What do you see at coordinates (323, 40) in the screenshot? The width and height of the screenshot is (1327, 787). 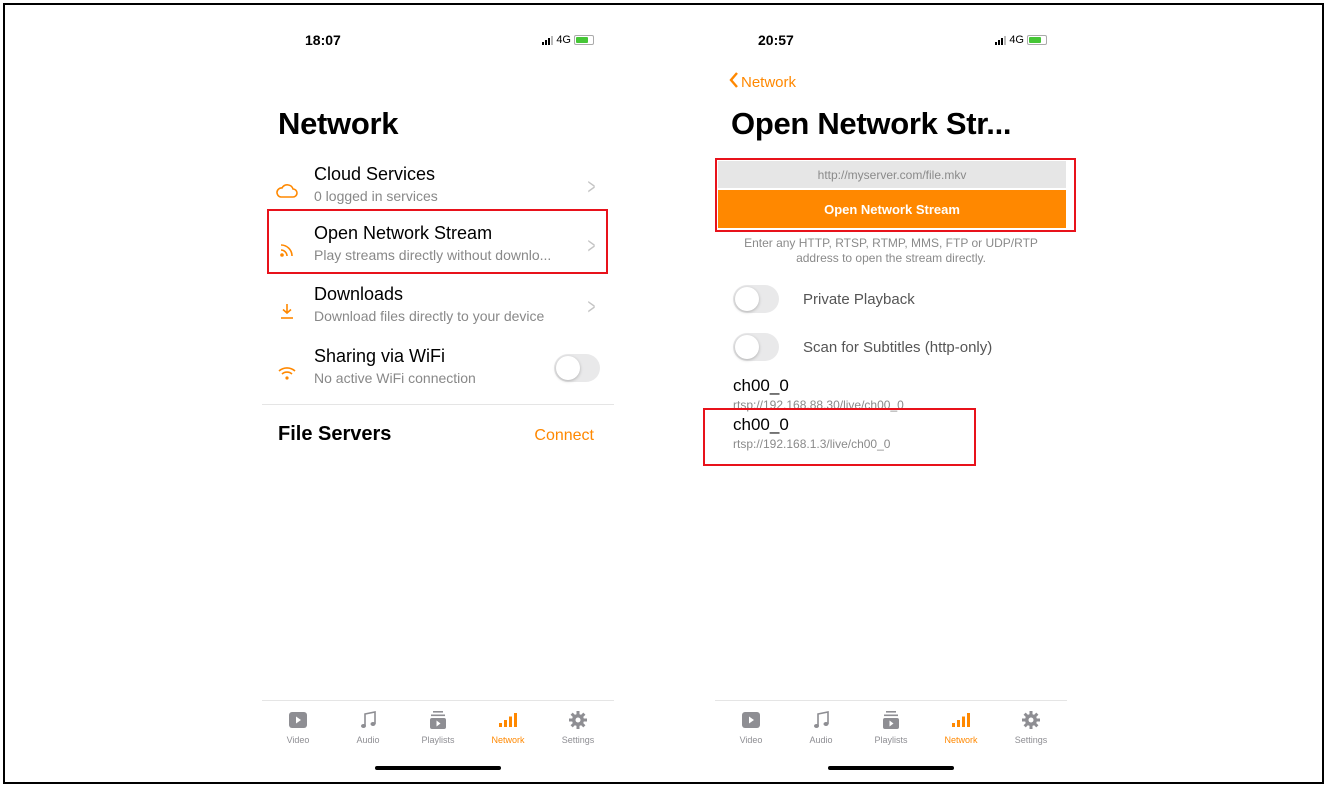 I see `status-time: 18:07` at bounding box center [323, 40].